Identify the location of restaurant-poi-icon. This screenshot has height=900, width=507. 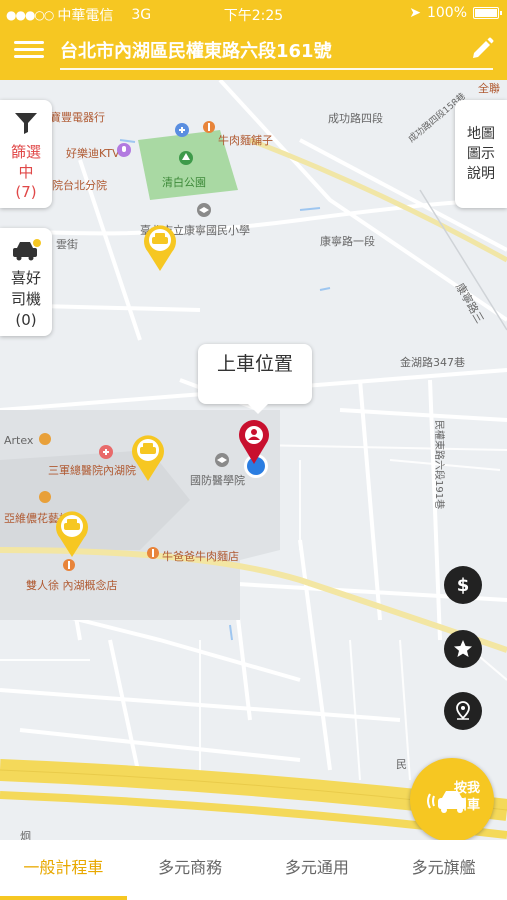
(209, 127).